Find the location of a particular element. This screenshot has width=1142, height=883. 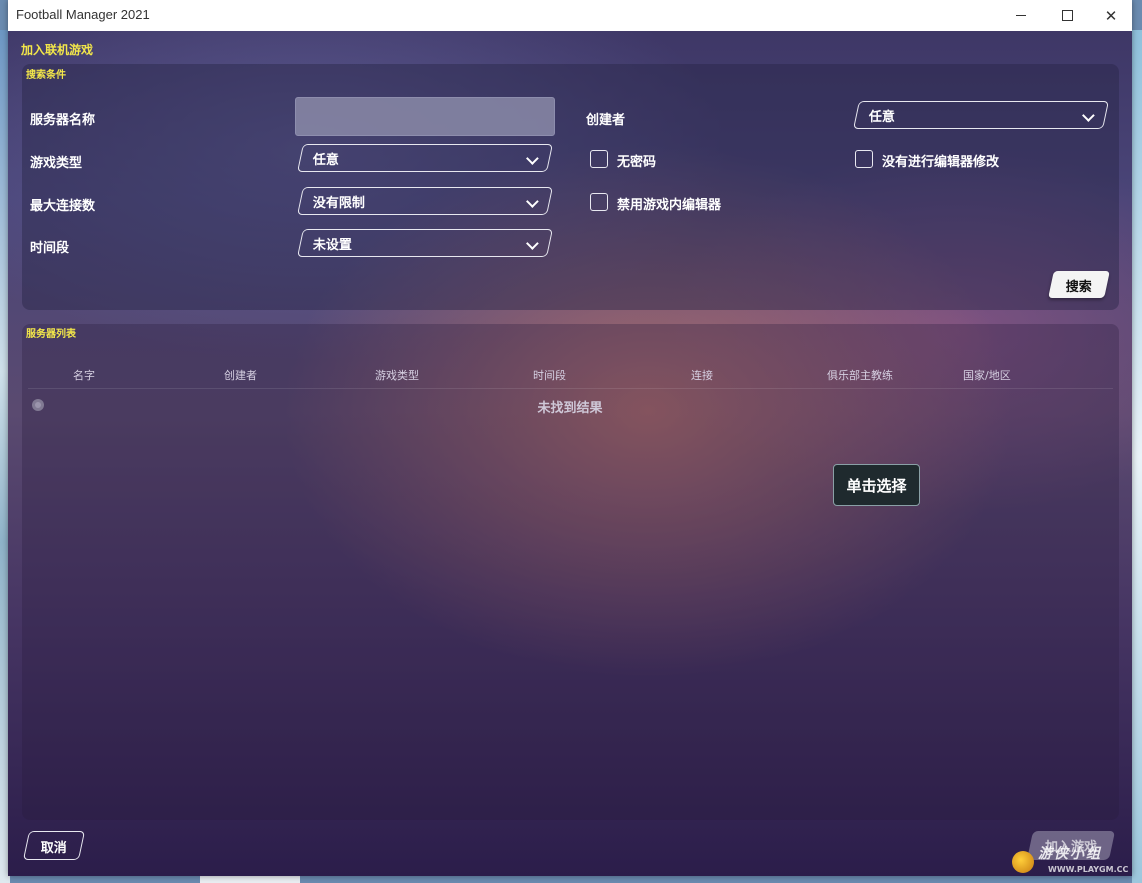

server-list-label: 服务器列表 is located at coordinates (51, 334).